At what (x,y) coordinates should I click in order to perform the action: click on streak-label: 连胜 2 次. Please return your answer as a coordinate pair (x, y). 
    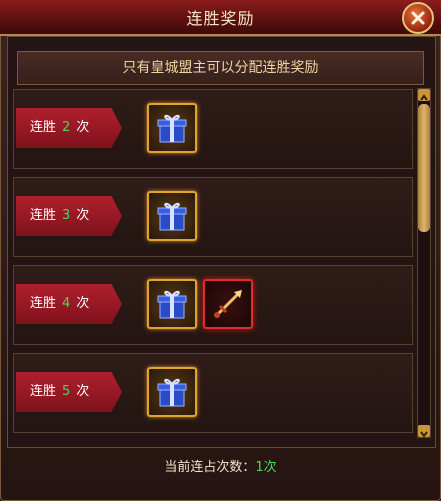
    Looking at the image, I should click on (69, 128).